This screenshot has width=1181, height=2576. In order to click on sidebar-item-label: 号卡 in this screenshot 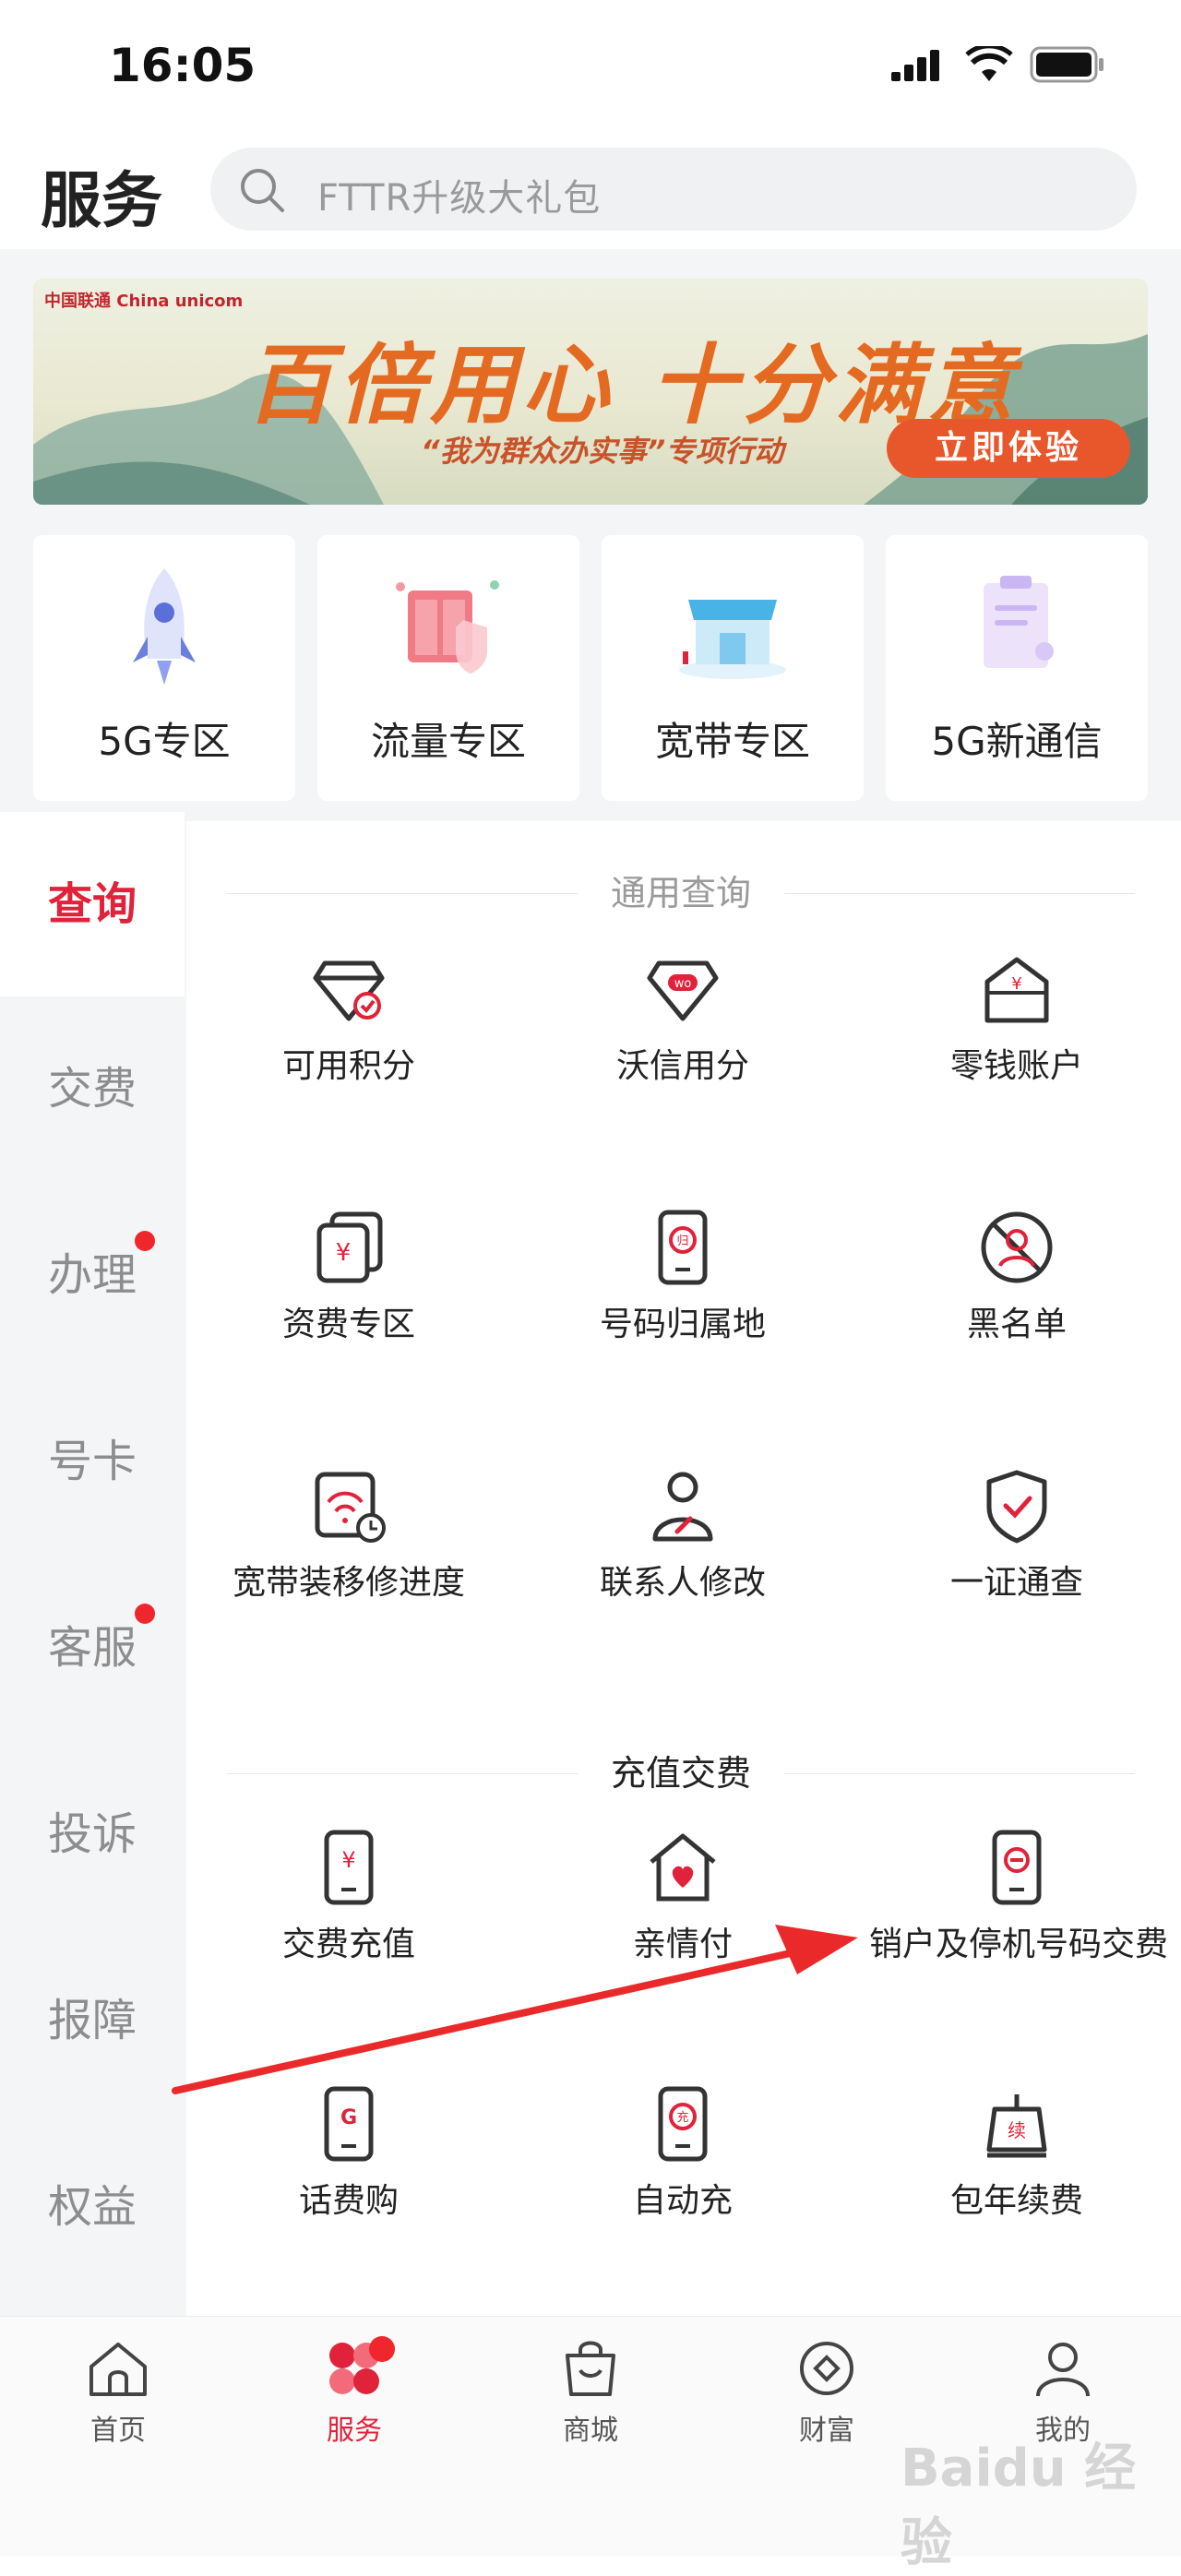, I will do `click(92, 1462)`.